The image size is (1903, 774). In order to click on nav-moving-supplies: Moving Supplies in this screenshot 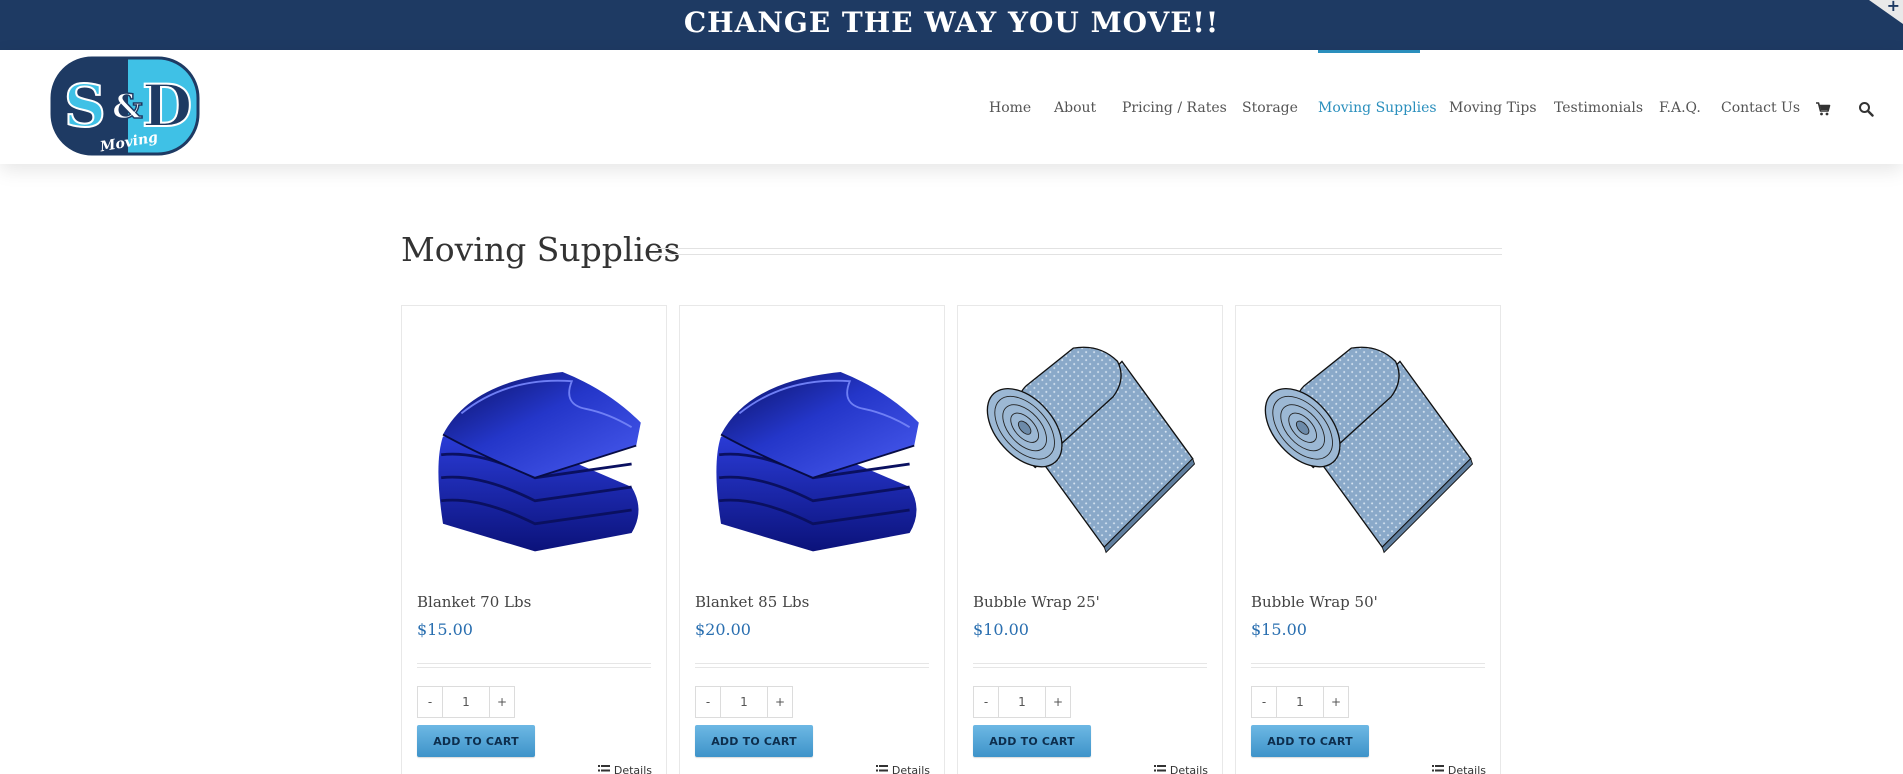, I will do `click(1377, 108)`.